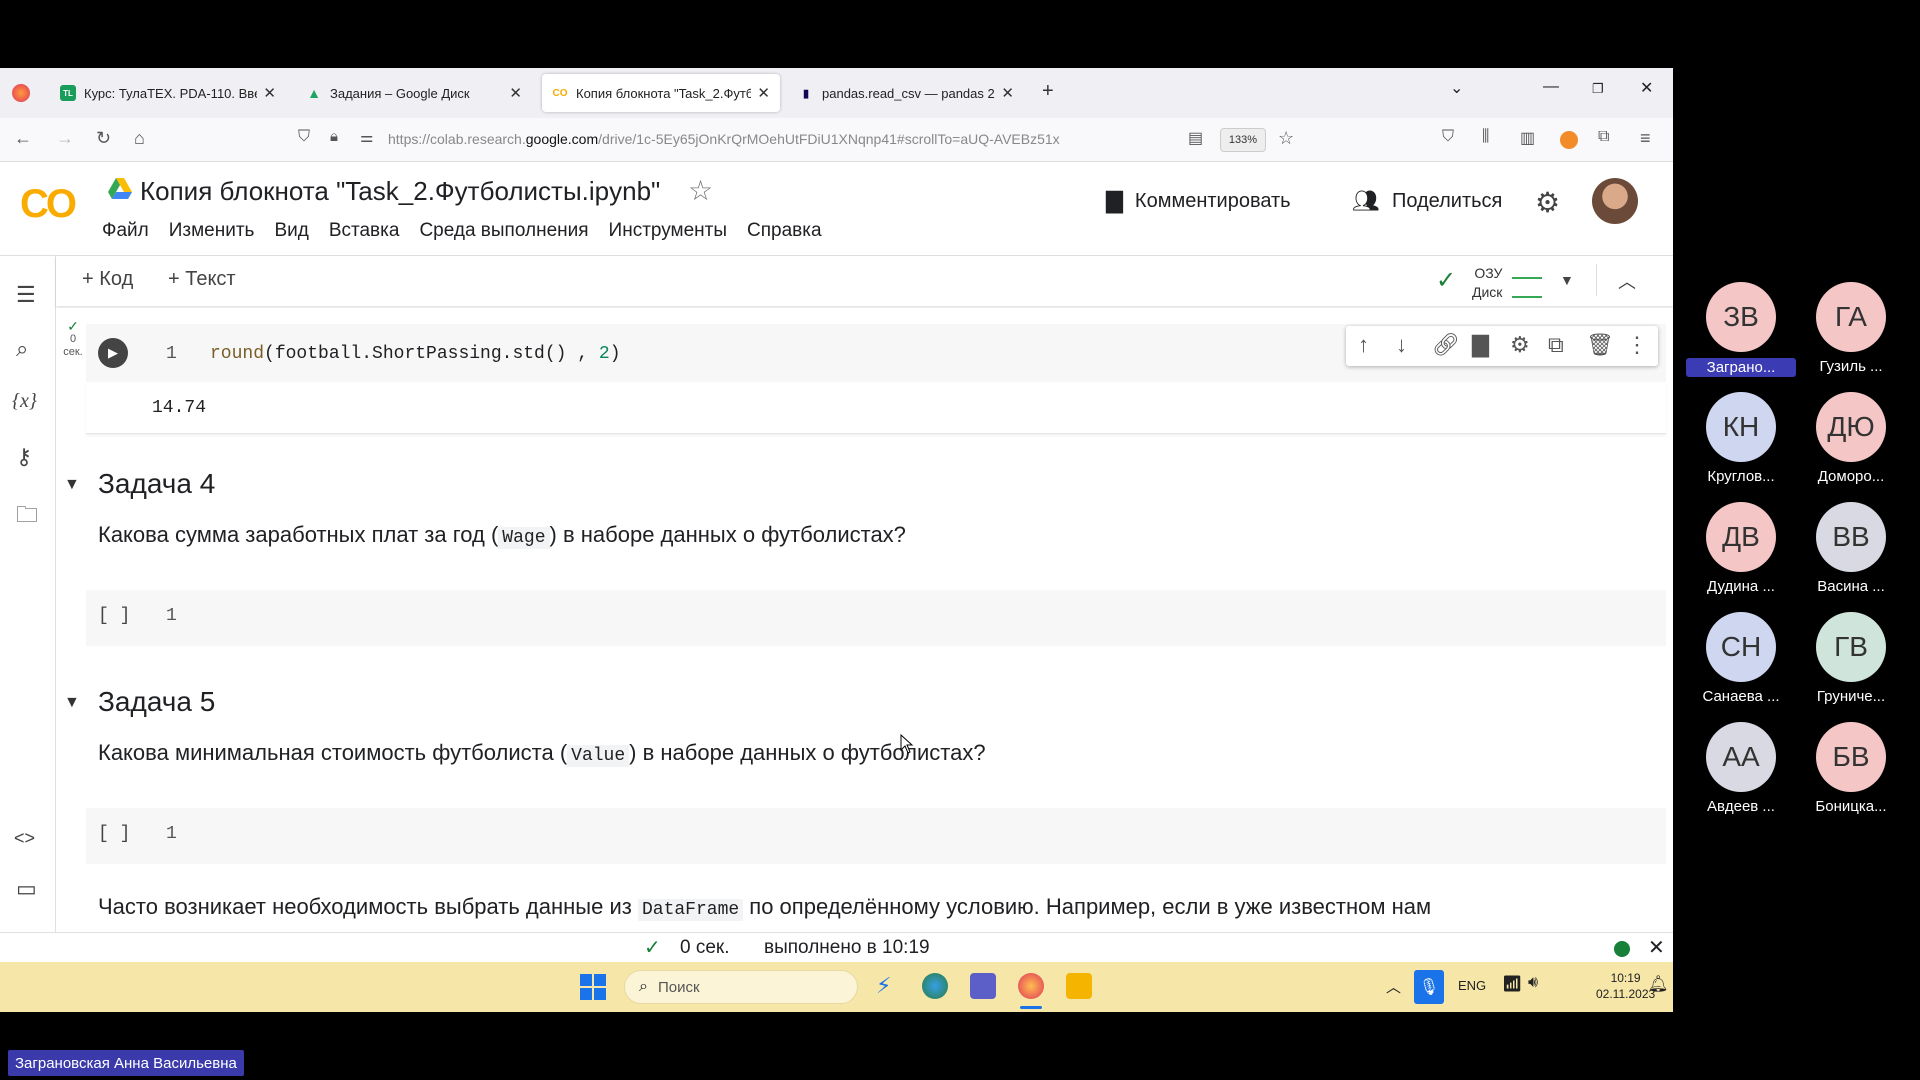  Describe the element at coordinates (1533, 983) in the screenshot. I see `volume-icon: 🔊︎` at that location.